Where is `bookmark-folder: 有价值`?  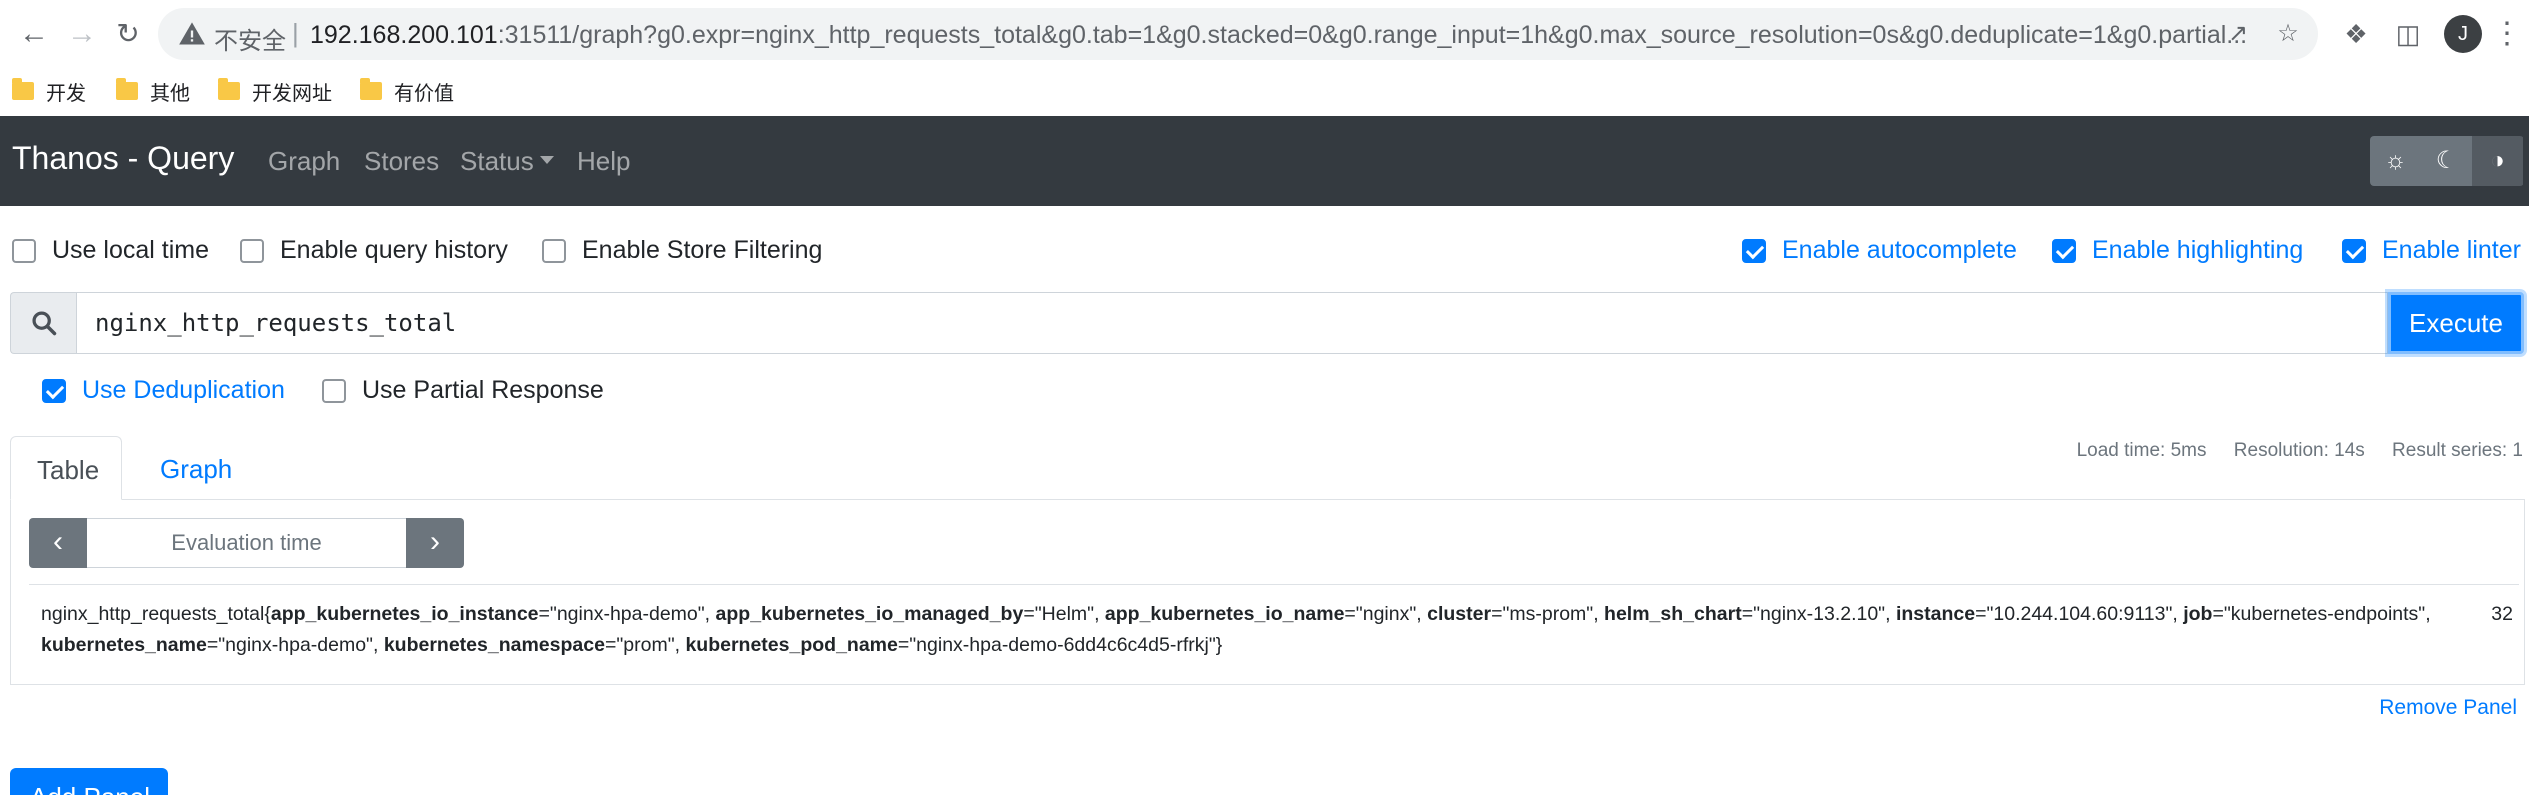
bookmark-folder: 有价值 is located at coordinates (407, 91).